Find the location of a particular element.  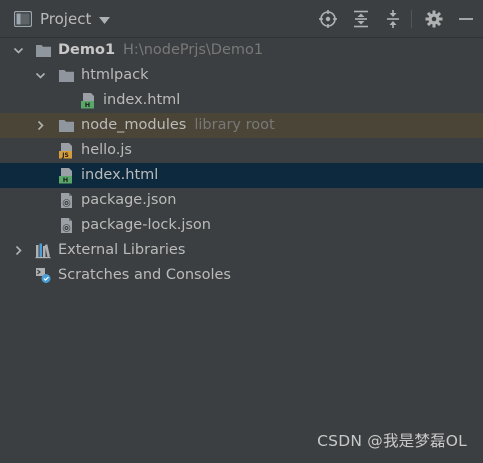

project-toolbar: Project is located at coordinates (241, 19).